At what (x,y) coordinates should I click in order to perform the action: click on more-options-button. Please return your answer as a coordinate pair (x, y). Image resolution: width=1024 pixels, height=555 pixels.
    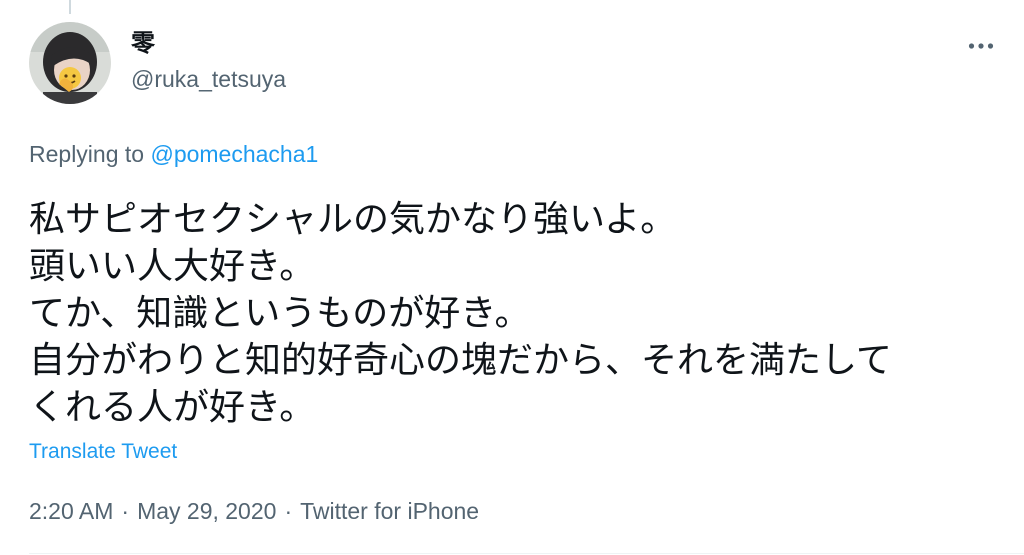
    Looking at the image, I should click on (981, 46).